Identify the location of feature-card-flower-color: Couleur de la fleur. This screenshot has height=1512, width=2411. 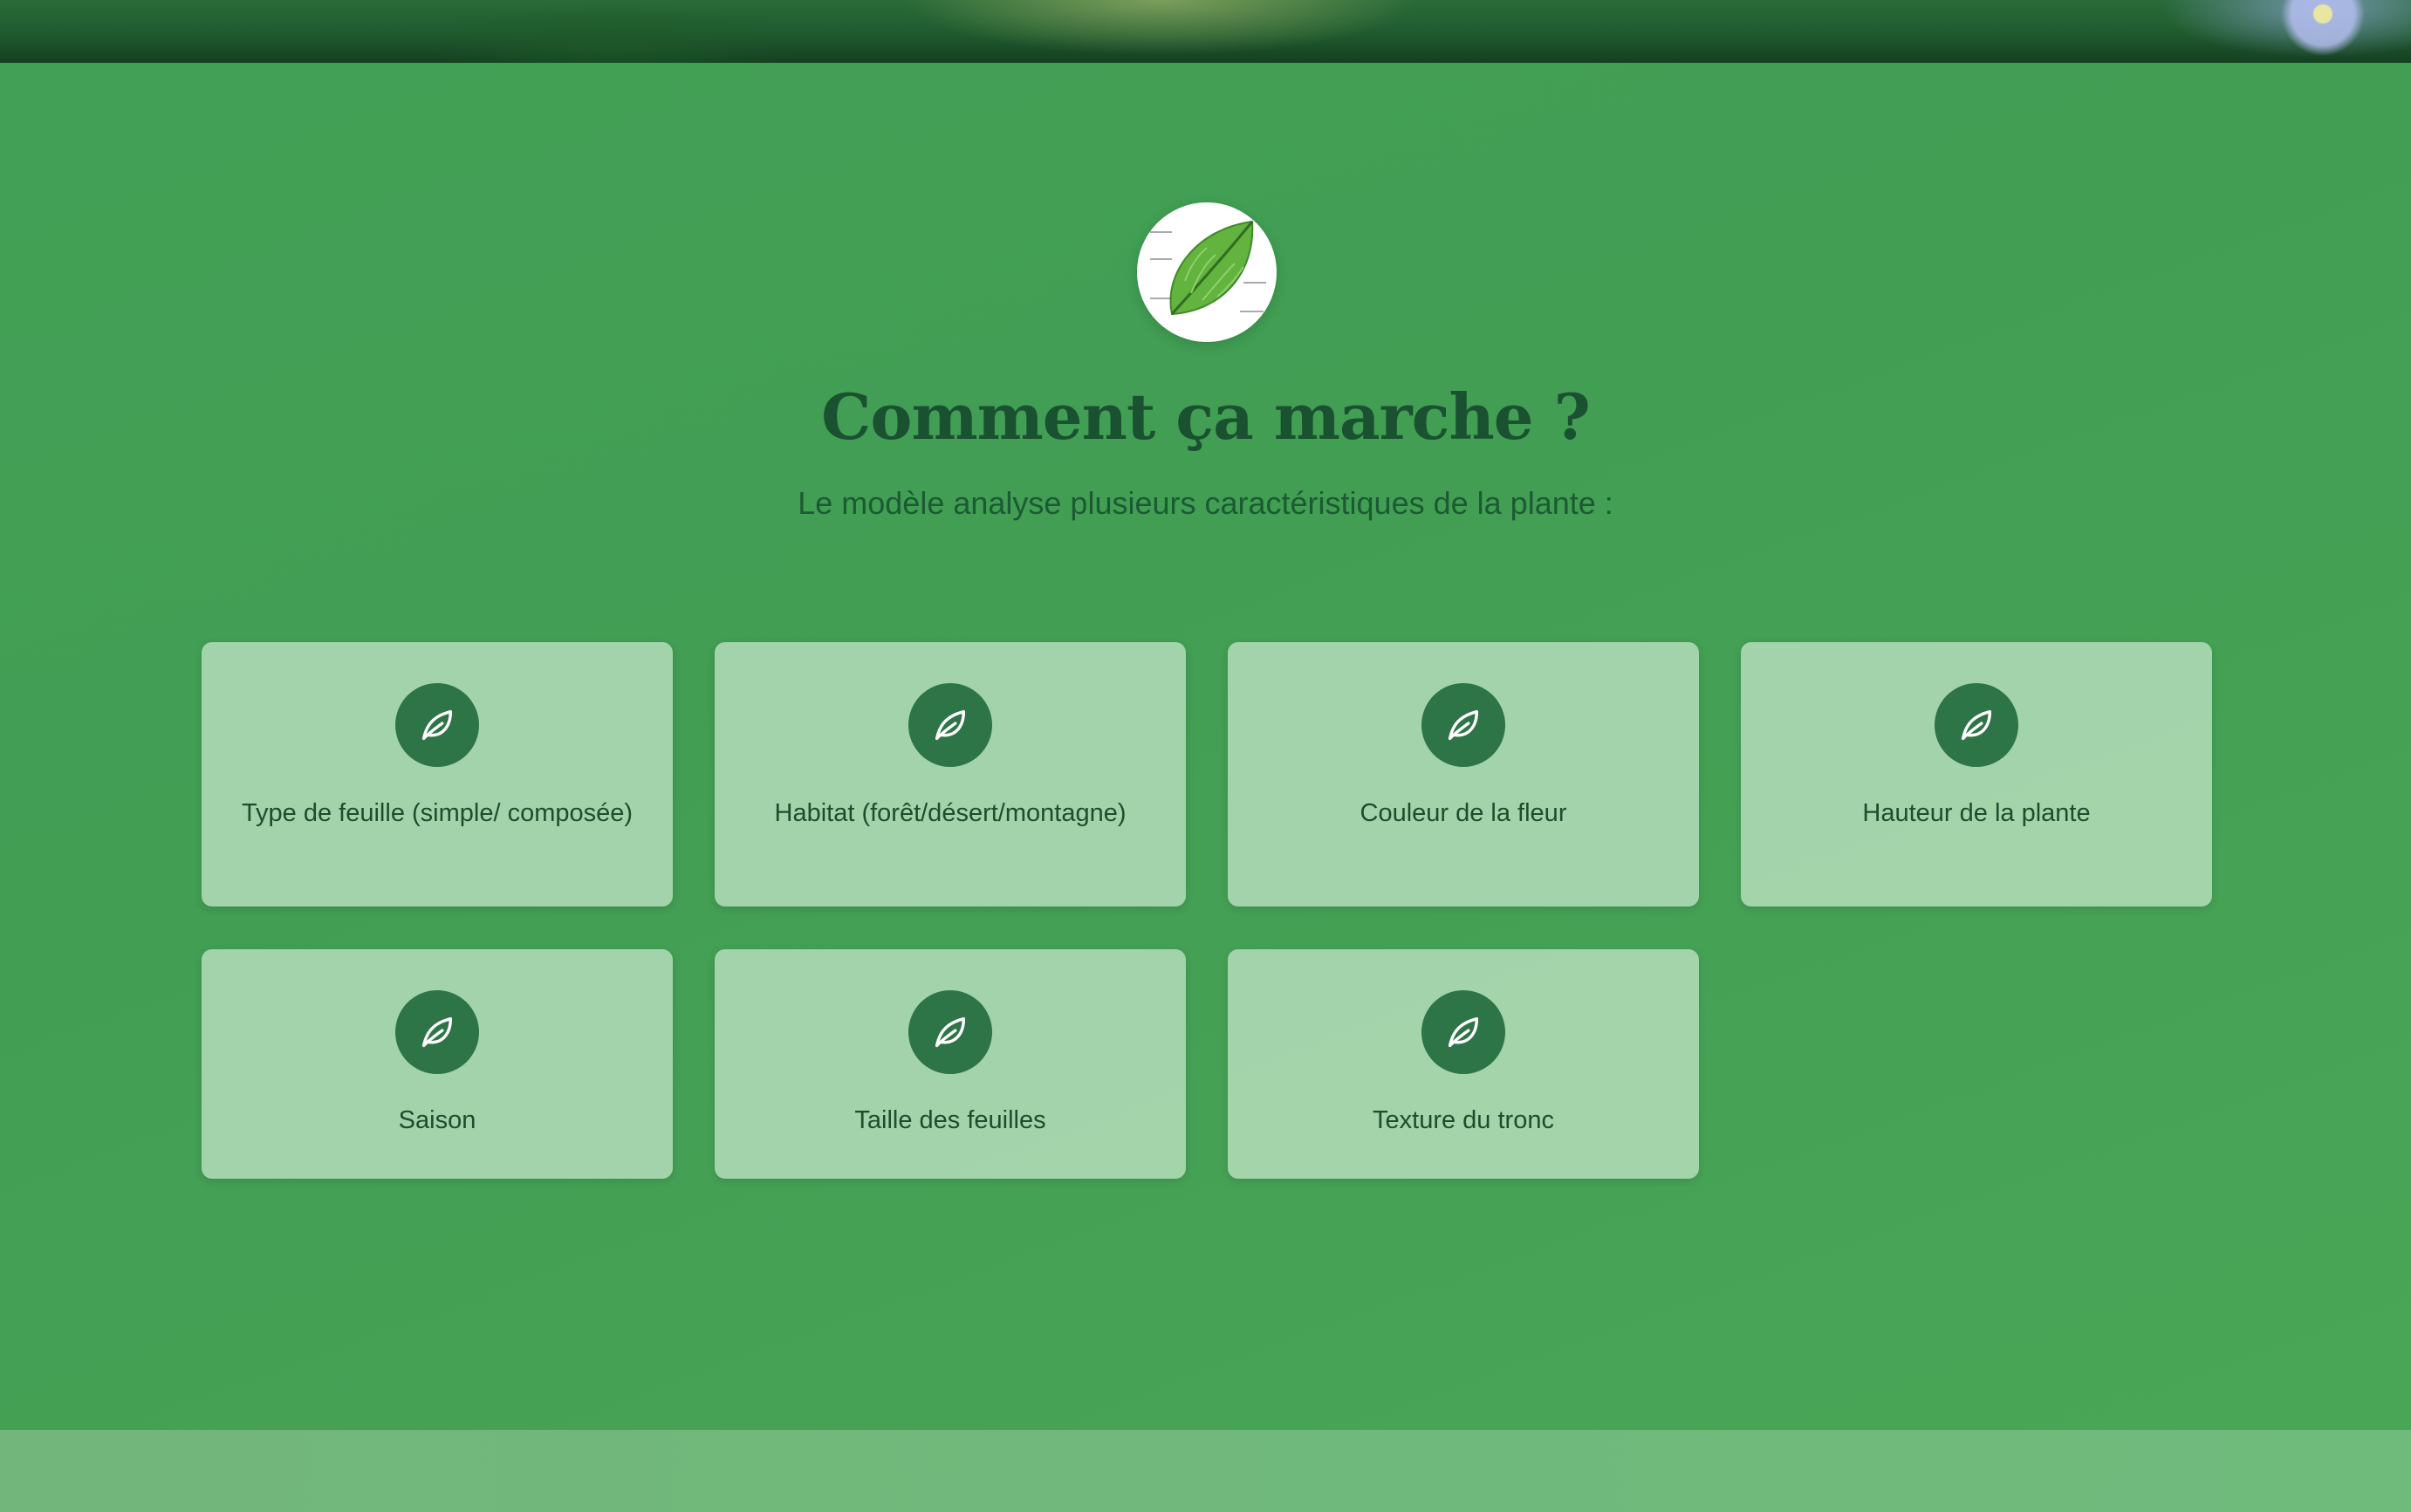
(1464, 774).